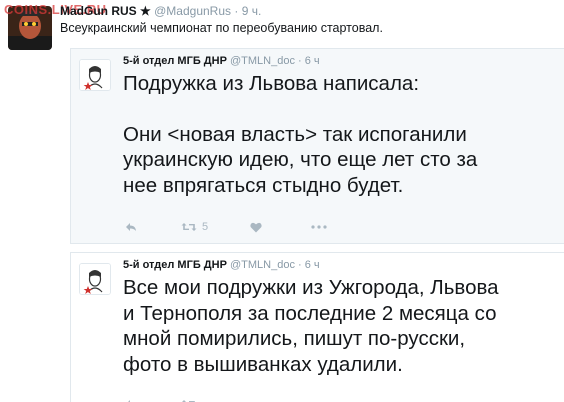 This screenshot has height=402, width=564. I want to click on like-button, so click(256, 227).